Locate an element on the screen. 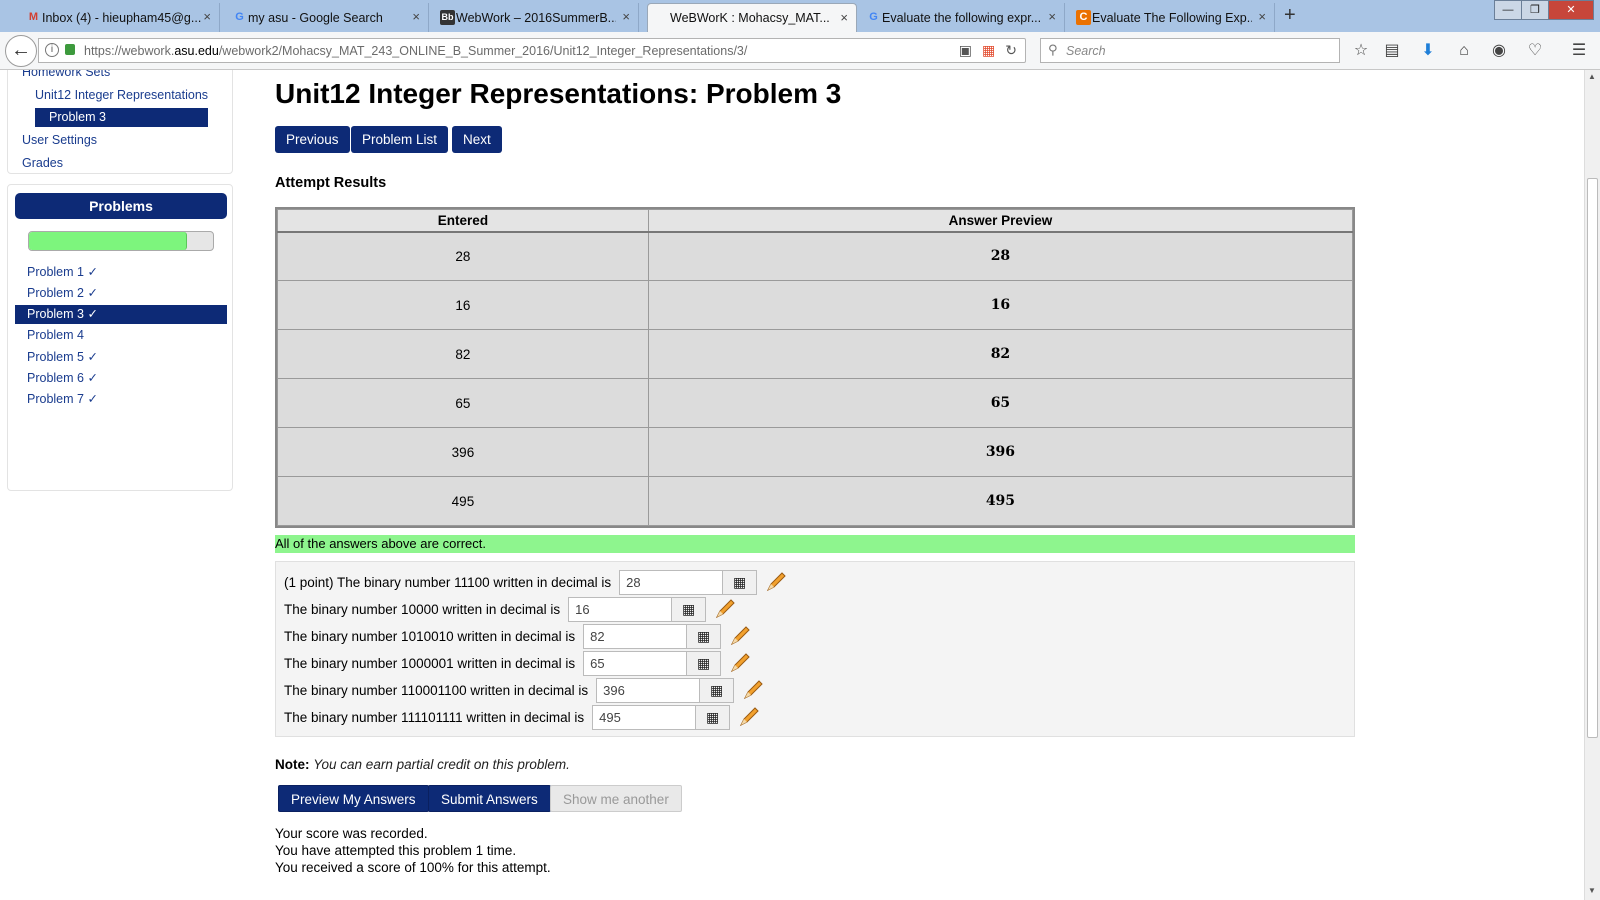 This screenshot has height=900, width=1600. next-button: Next is located at coordinates (477, 139).